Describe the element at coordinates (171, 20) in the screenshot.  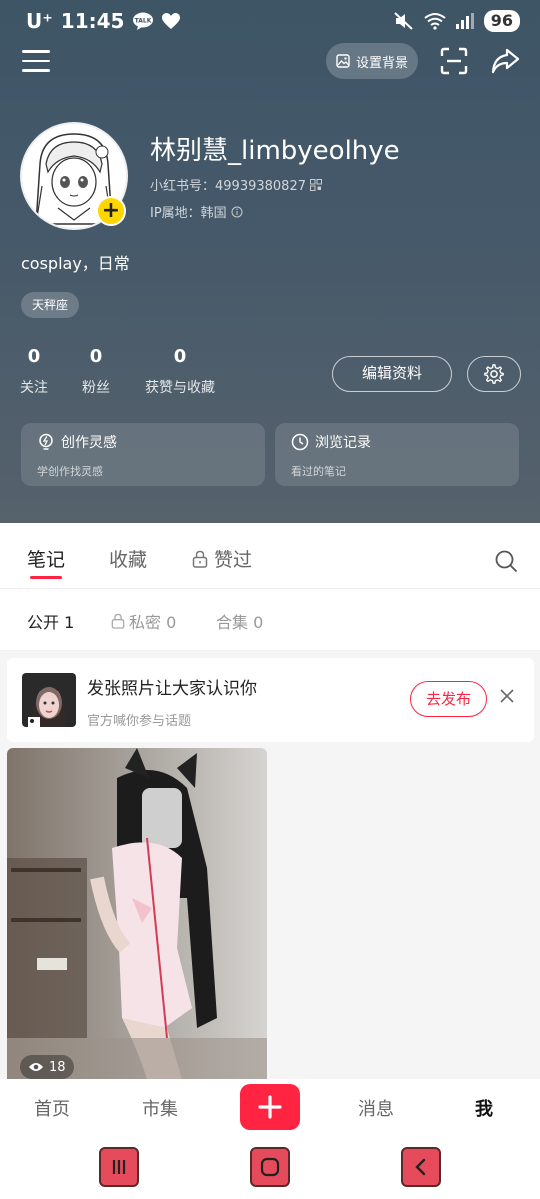
I see `heart-icon` at that location.